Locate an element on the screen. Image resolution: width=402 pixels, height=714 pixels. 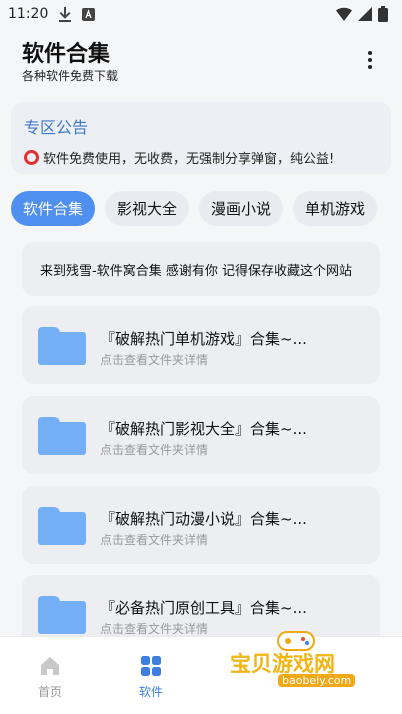
bottom-navigation: 首页 软件 is located at coordinates (201, 675).